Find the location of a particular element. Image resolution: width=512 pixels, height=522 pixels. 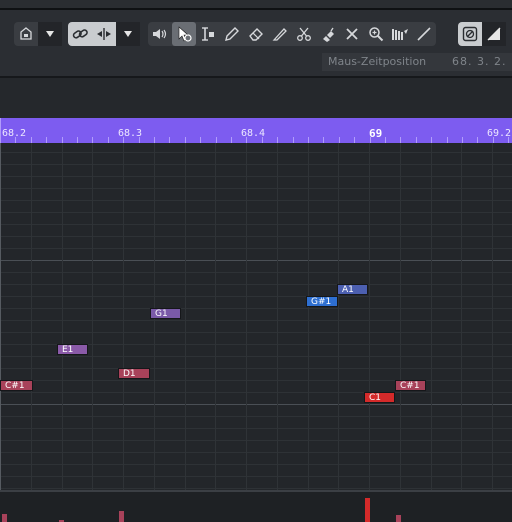

zoom-icon is located at coordinates (376, 34).